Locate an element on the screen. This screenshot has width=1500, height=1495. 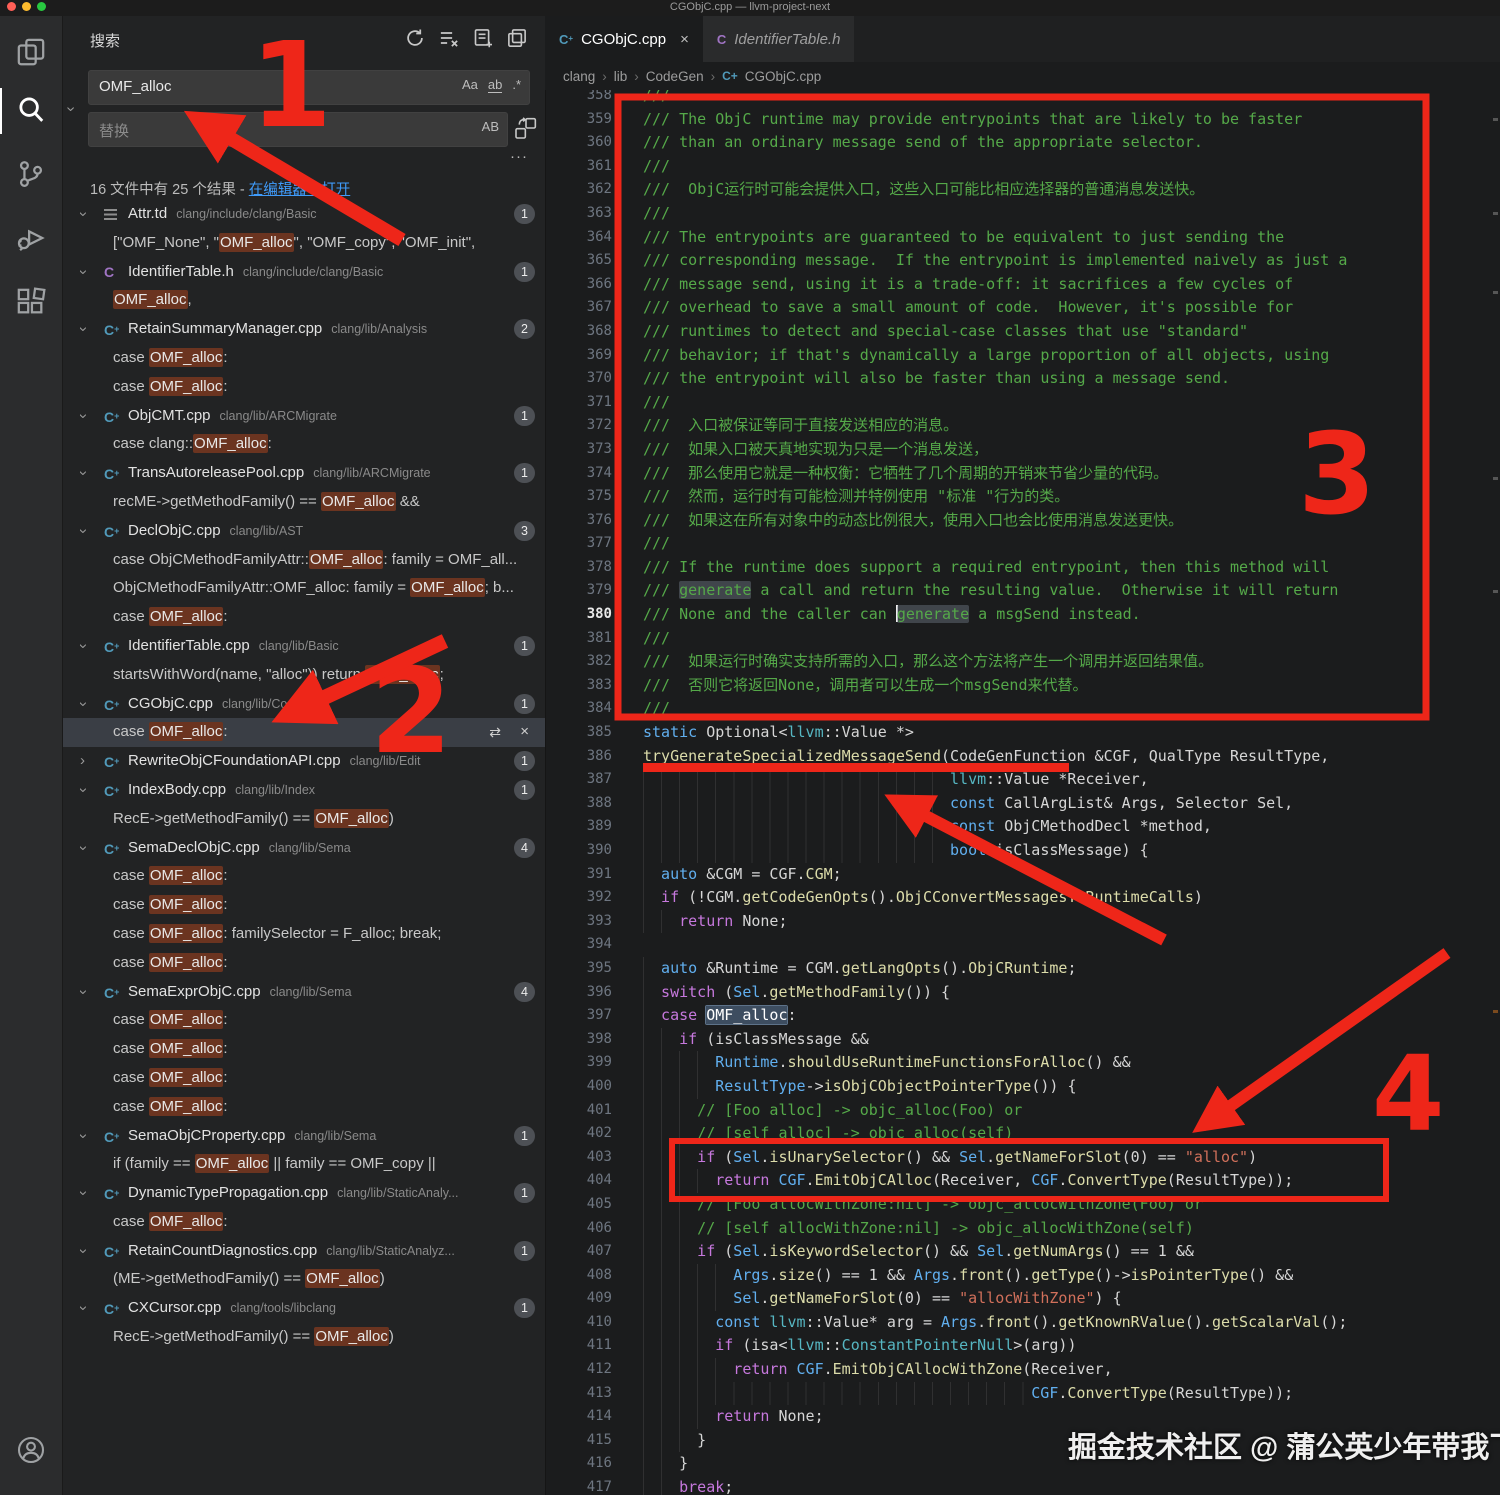
code-line: 394 is located at coordinates (1022, 945).